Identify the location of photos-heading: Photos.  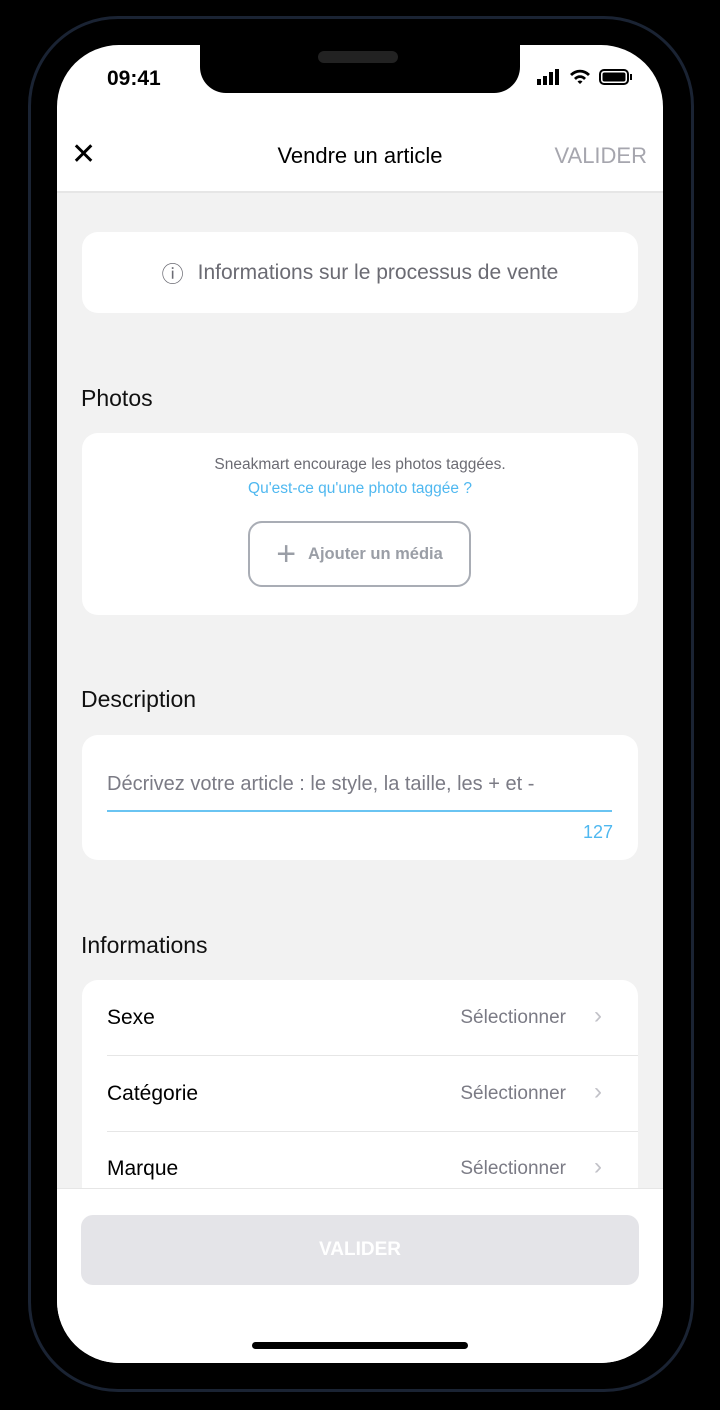
(117, 398).